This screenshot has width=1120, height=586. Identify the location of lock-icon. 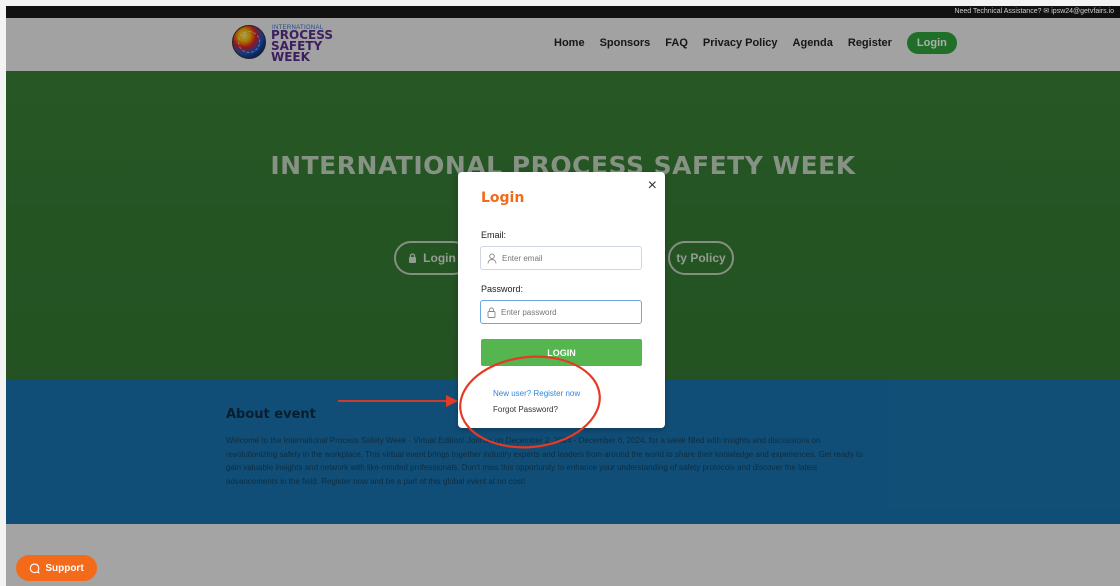
(491, 312).